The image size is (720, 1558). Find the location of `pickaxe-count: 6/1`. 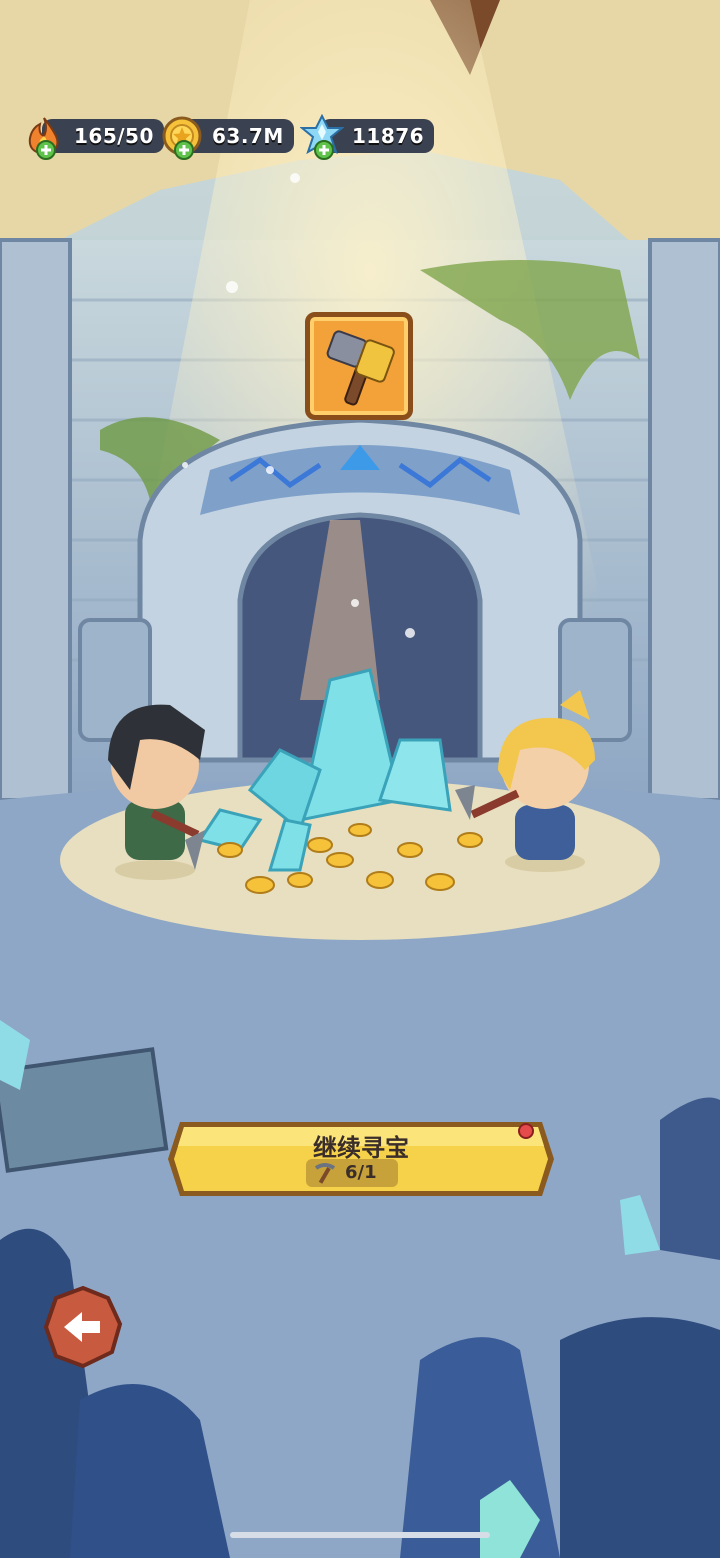

pickaxe-count: 6/1 is located at coordinates (361, 1172).